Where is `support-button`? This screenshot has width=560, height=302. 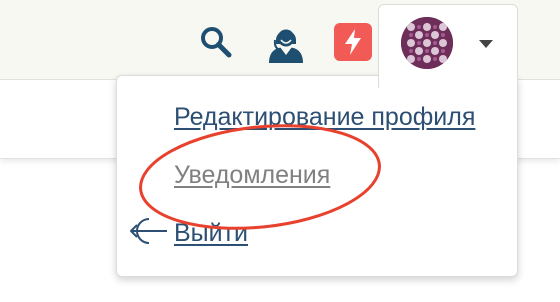
support-button is located at coordinates (286, 42).